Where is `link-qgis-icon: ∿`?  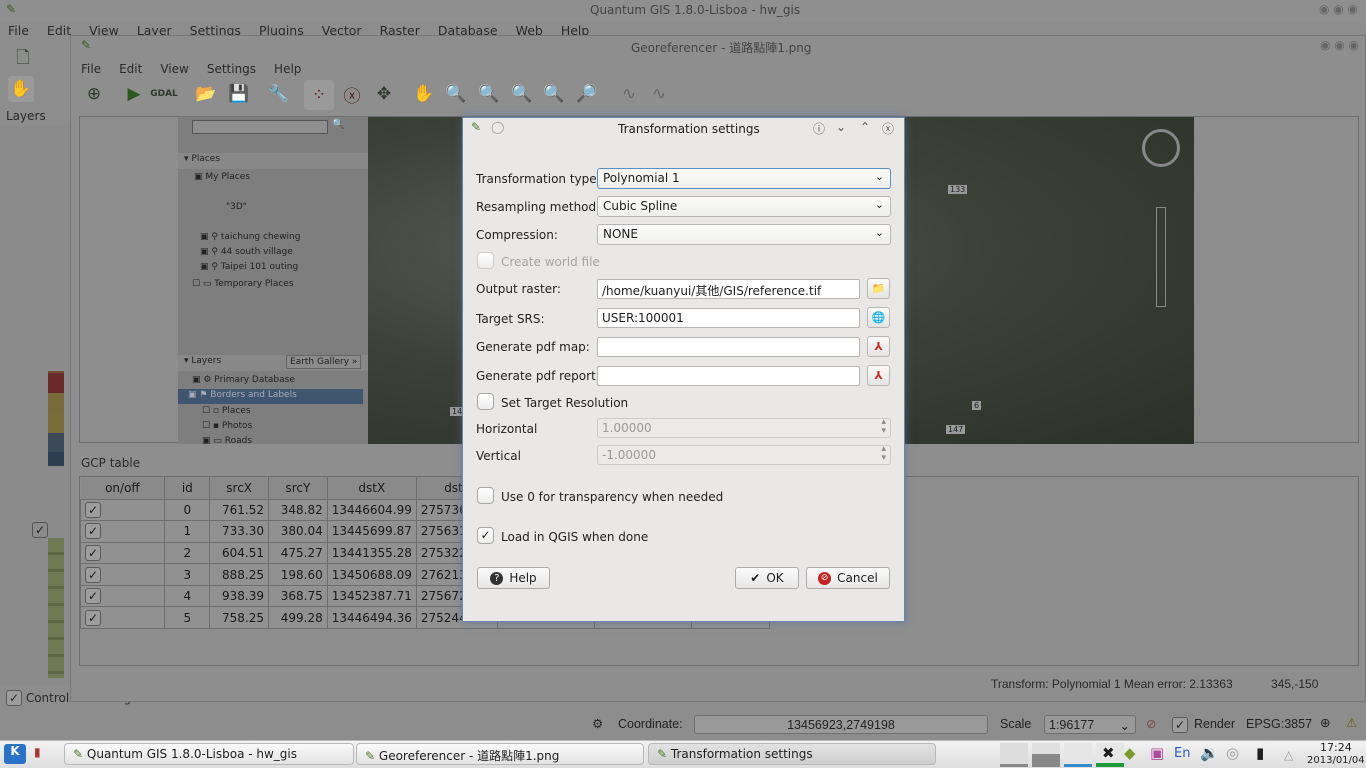 link-qgis-icon: ∿ is located at coordinates (659, 94).